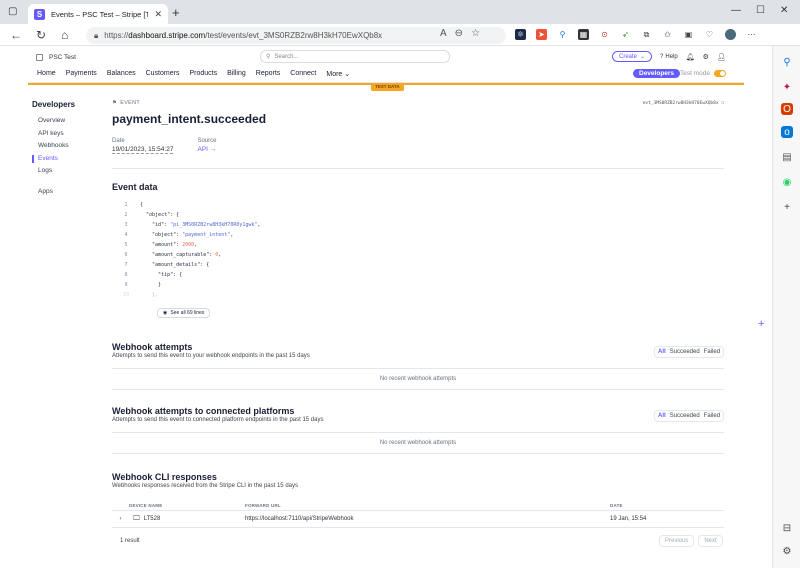 The width and height of the screenshot is (800, 568). What do you see at coordinates (736, 10) in the screenshot?
I see `minimize-icon: —` at bounding box center [736, 10].